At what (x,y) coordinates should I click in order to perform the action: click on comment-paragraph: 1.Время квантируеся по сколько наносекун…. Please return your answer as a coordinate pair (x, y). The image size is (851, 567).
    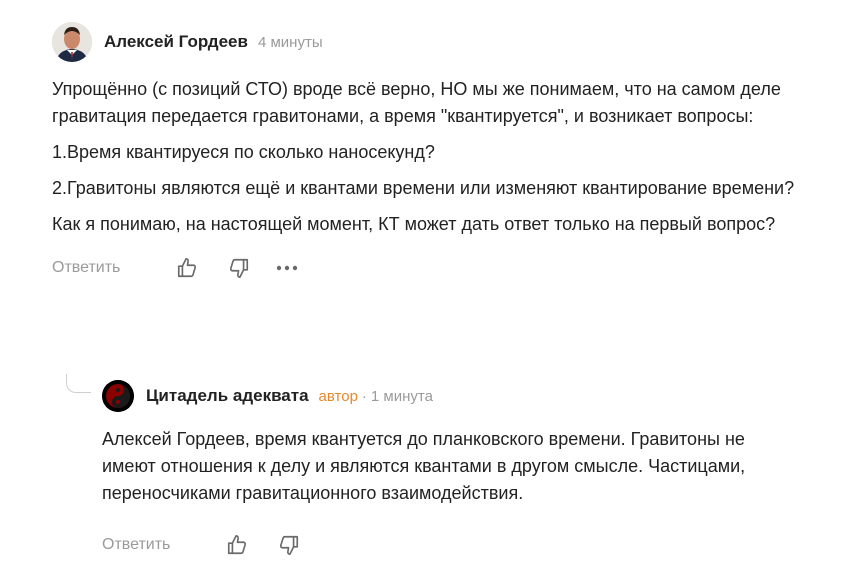
    Looking at the image, I should click on (243, 152).